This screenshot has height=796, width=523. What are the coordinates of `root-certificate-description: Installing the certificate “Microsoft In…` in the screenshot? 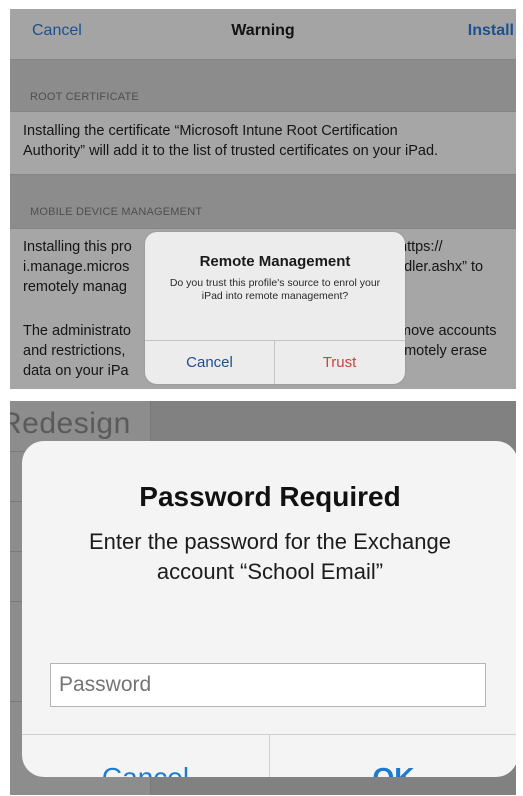 It's located at (263, 143).